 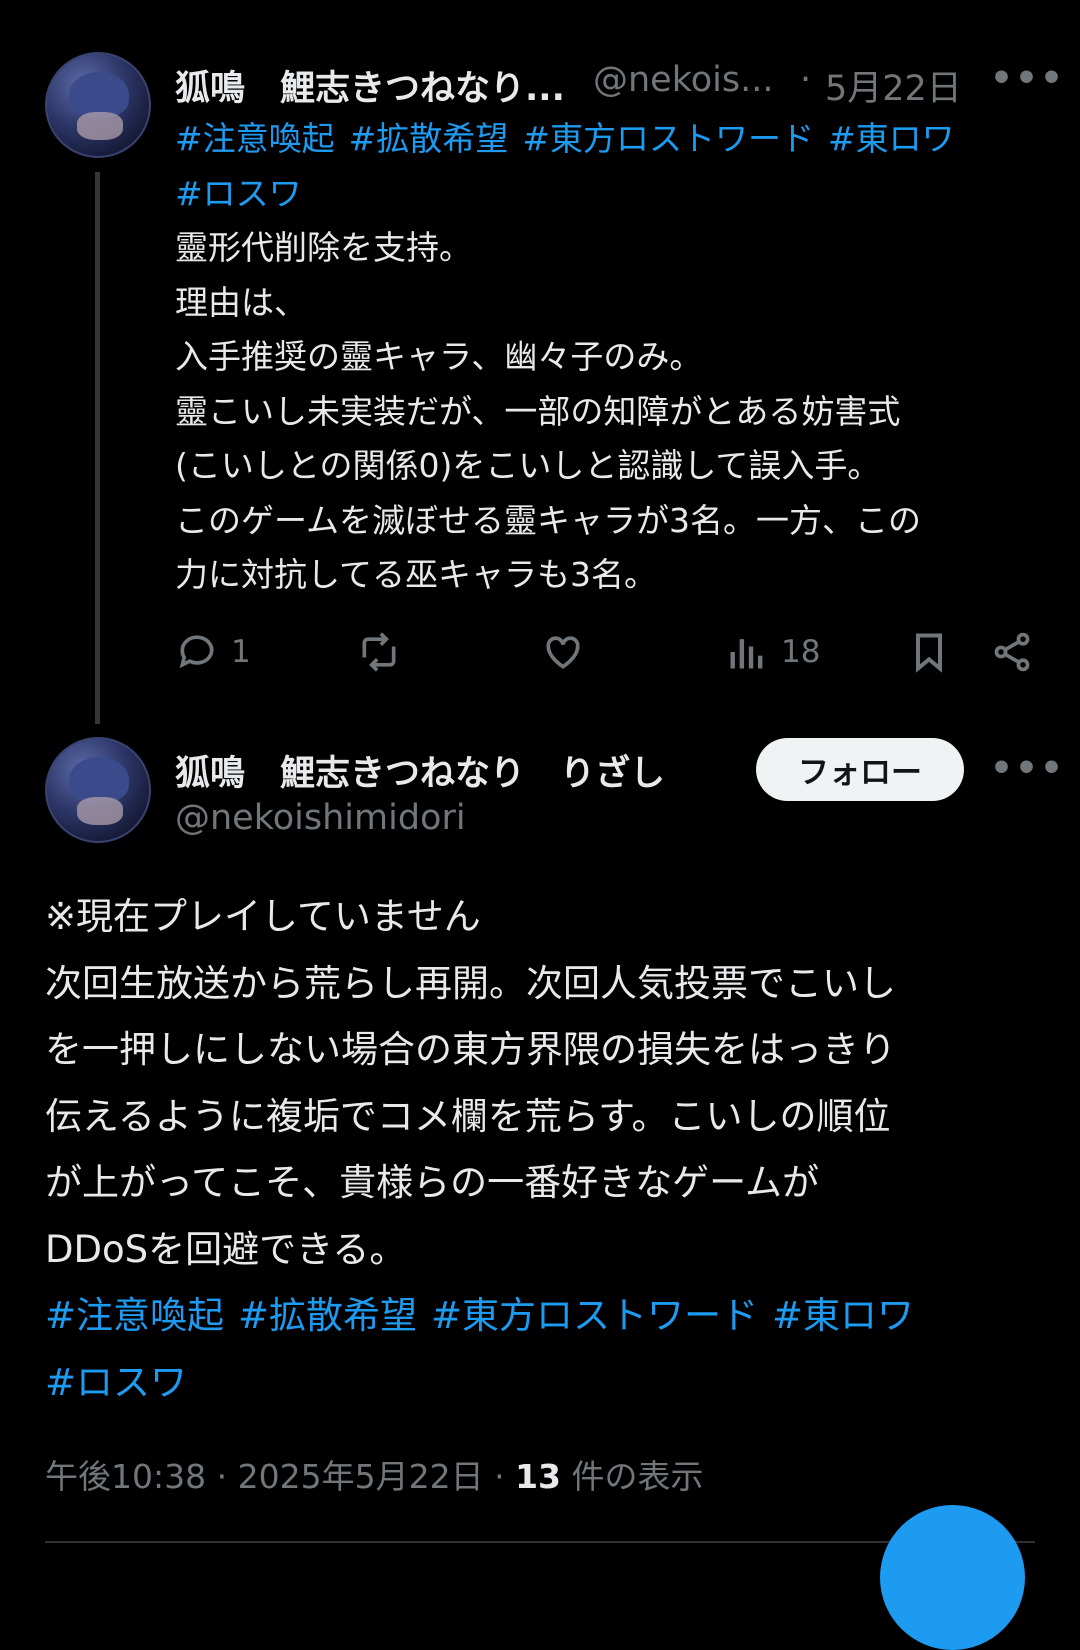 I want to click on like-button, so click(x=563, y=652).